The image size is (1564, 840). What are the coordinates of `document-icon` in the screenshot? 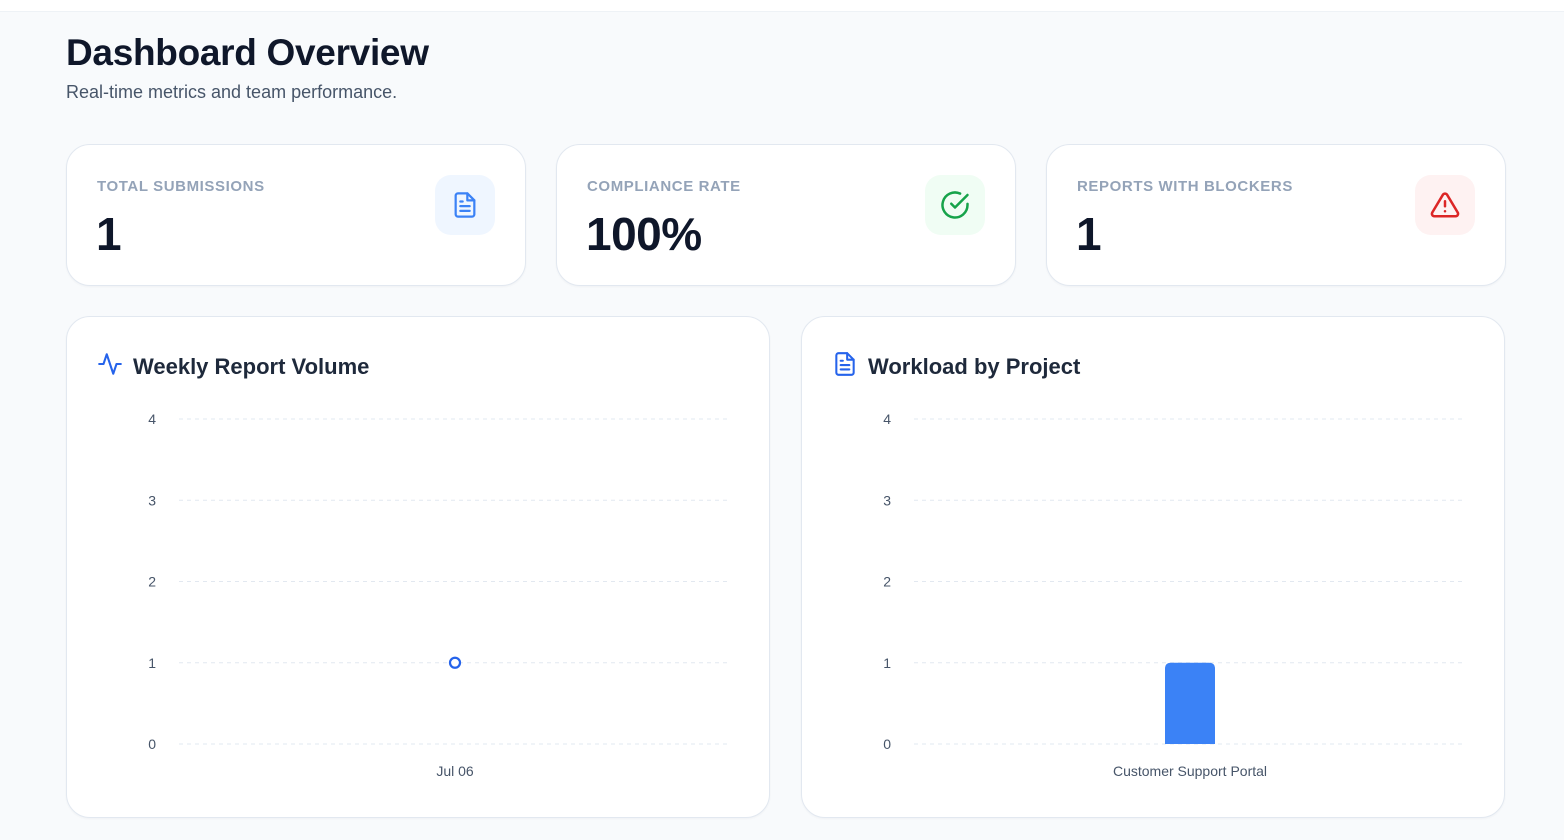 It's located at (465, 205).